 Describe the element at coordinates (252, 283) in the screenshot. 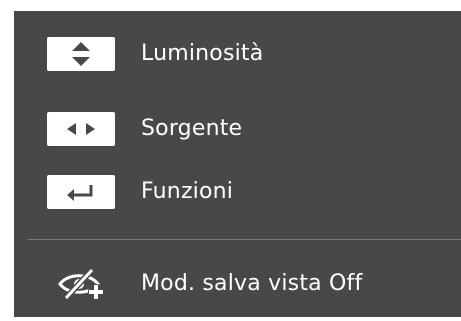

I see `eye-saver-mode-label: Mod. salva vista Off` at that location.